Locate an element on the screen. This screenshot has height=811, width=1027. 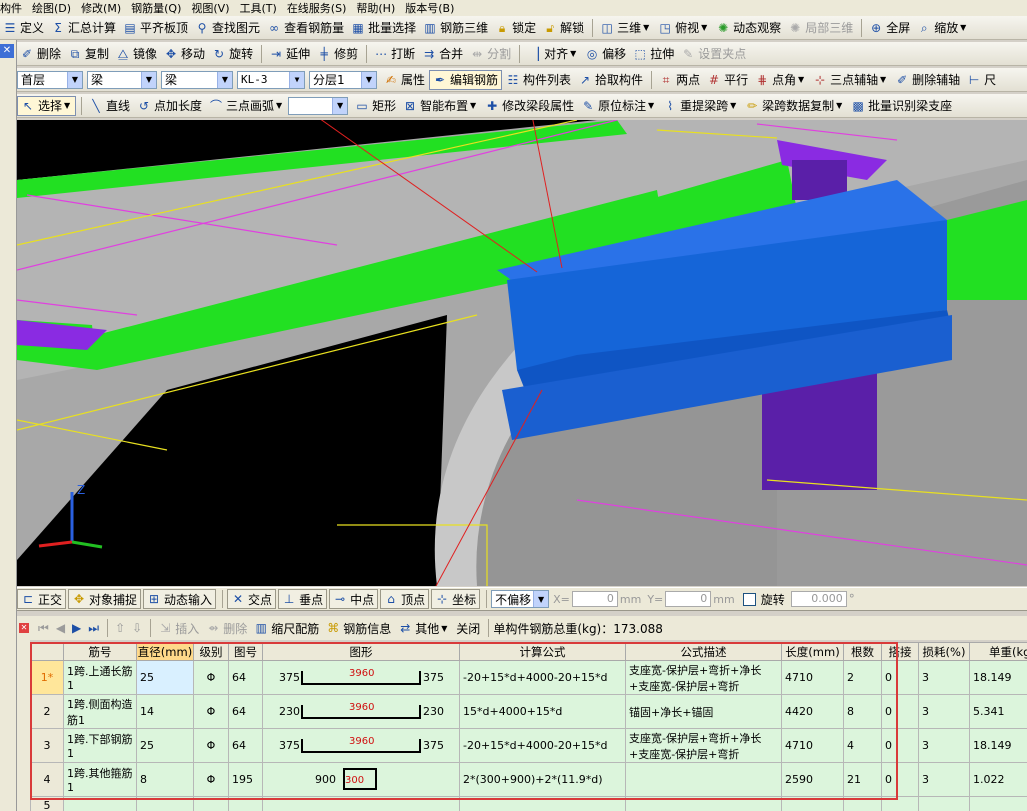
close-icon: ✕ is located at coordinates (7, 51).